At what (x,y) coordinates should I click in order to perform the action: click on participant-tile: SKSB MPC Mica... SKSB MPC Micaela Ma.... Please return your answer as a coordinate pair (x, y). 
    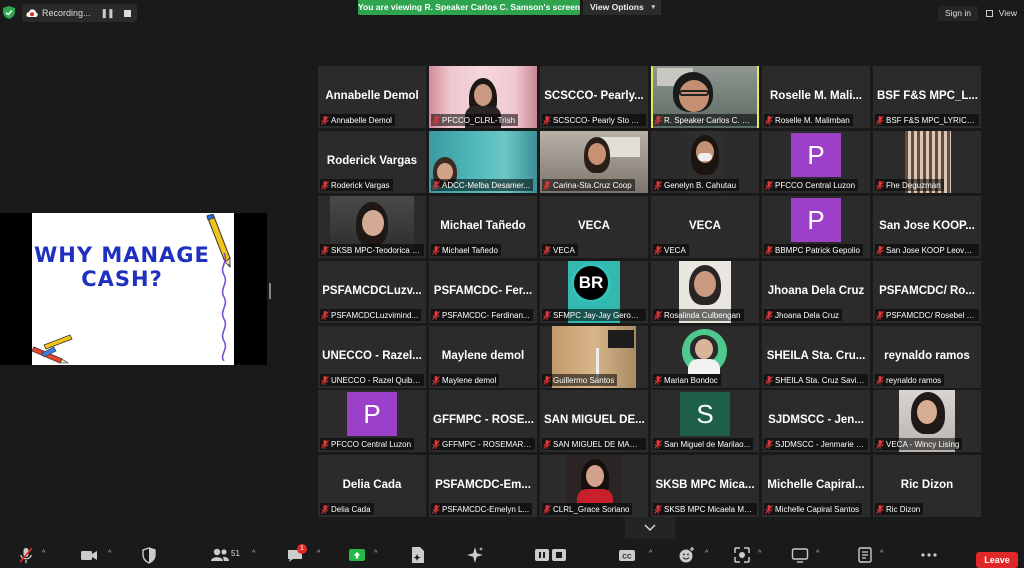
    Looking at the image, I should click on (705, 486).